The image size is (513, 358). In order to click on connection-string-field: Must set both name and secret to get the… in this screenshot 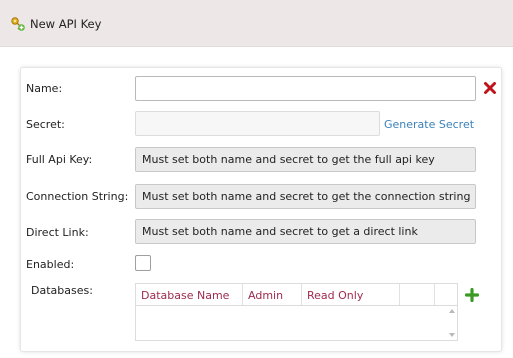, I will do `click(305, 196)`.